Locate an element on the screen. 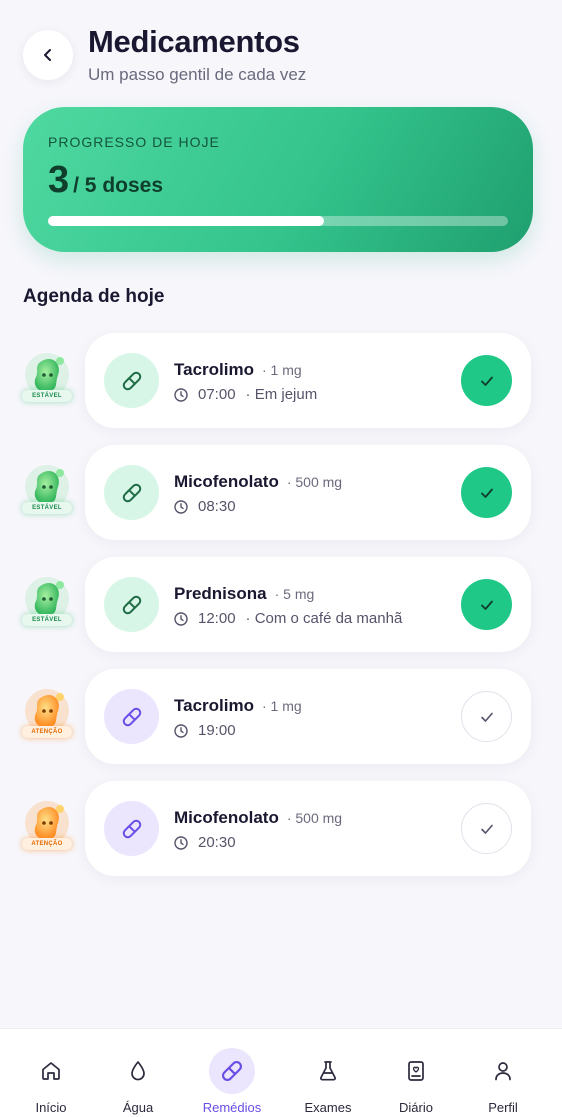 The width and height of the screenshot is (562, 1117). progress-count: 3/ 5 doses is located at coordinates (105, 180).